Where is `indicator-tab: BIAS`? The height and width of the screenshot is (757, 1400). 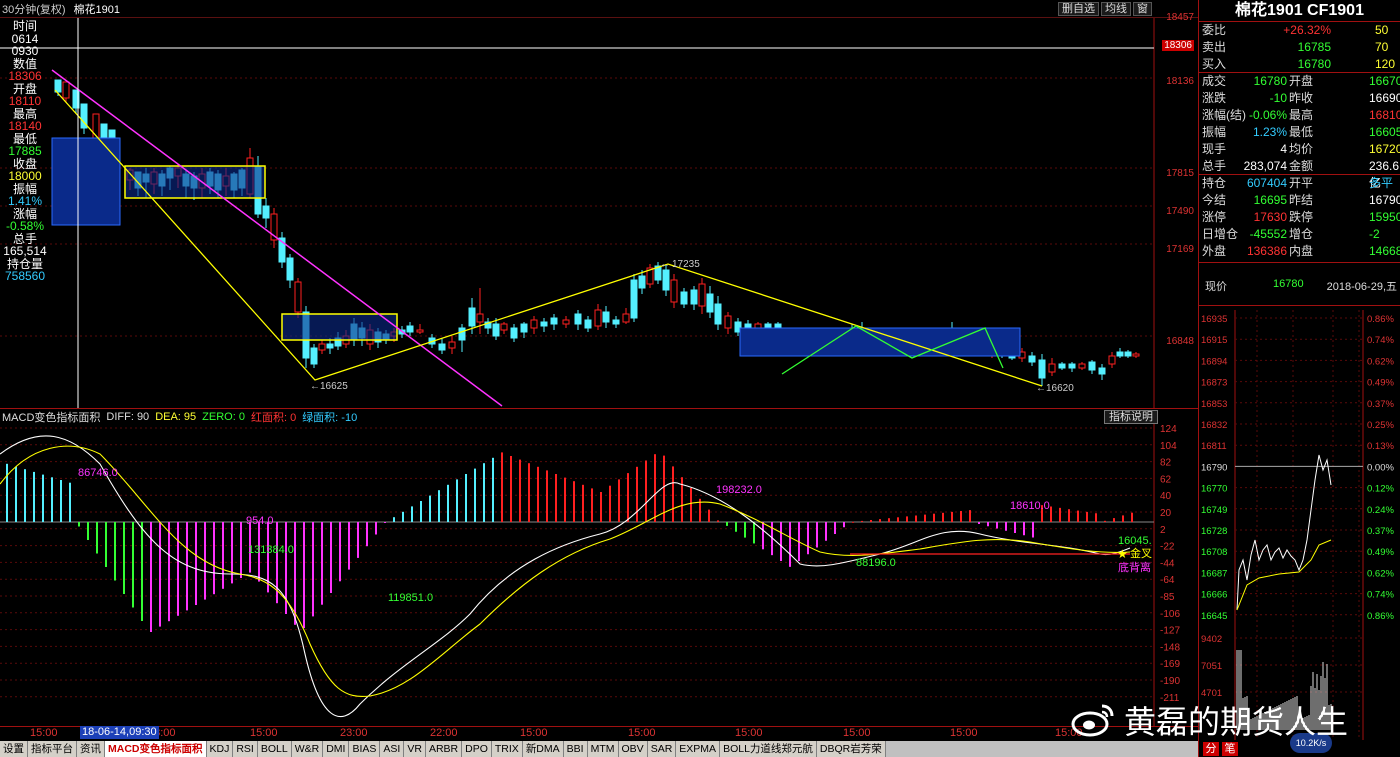
indicator-tab: BIAS is located at coordinates (365, 749).